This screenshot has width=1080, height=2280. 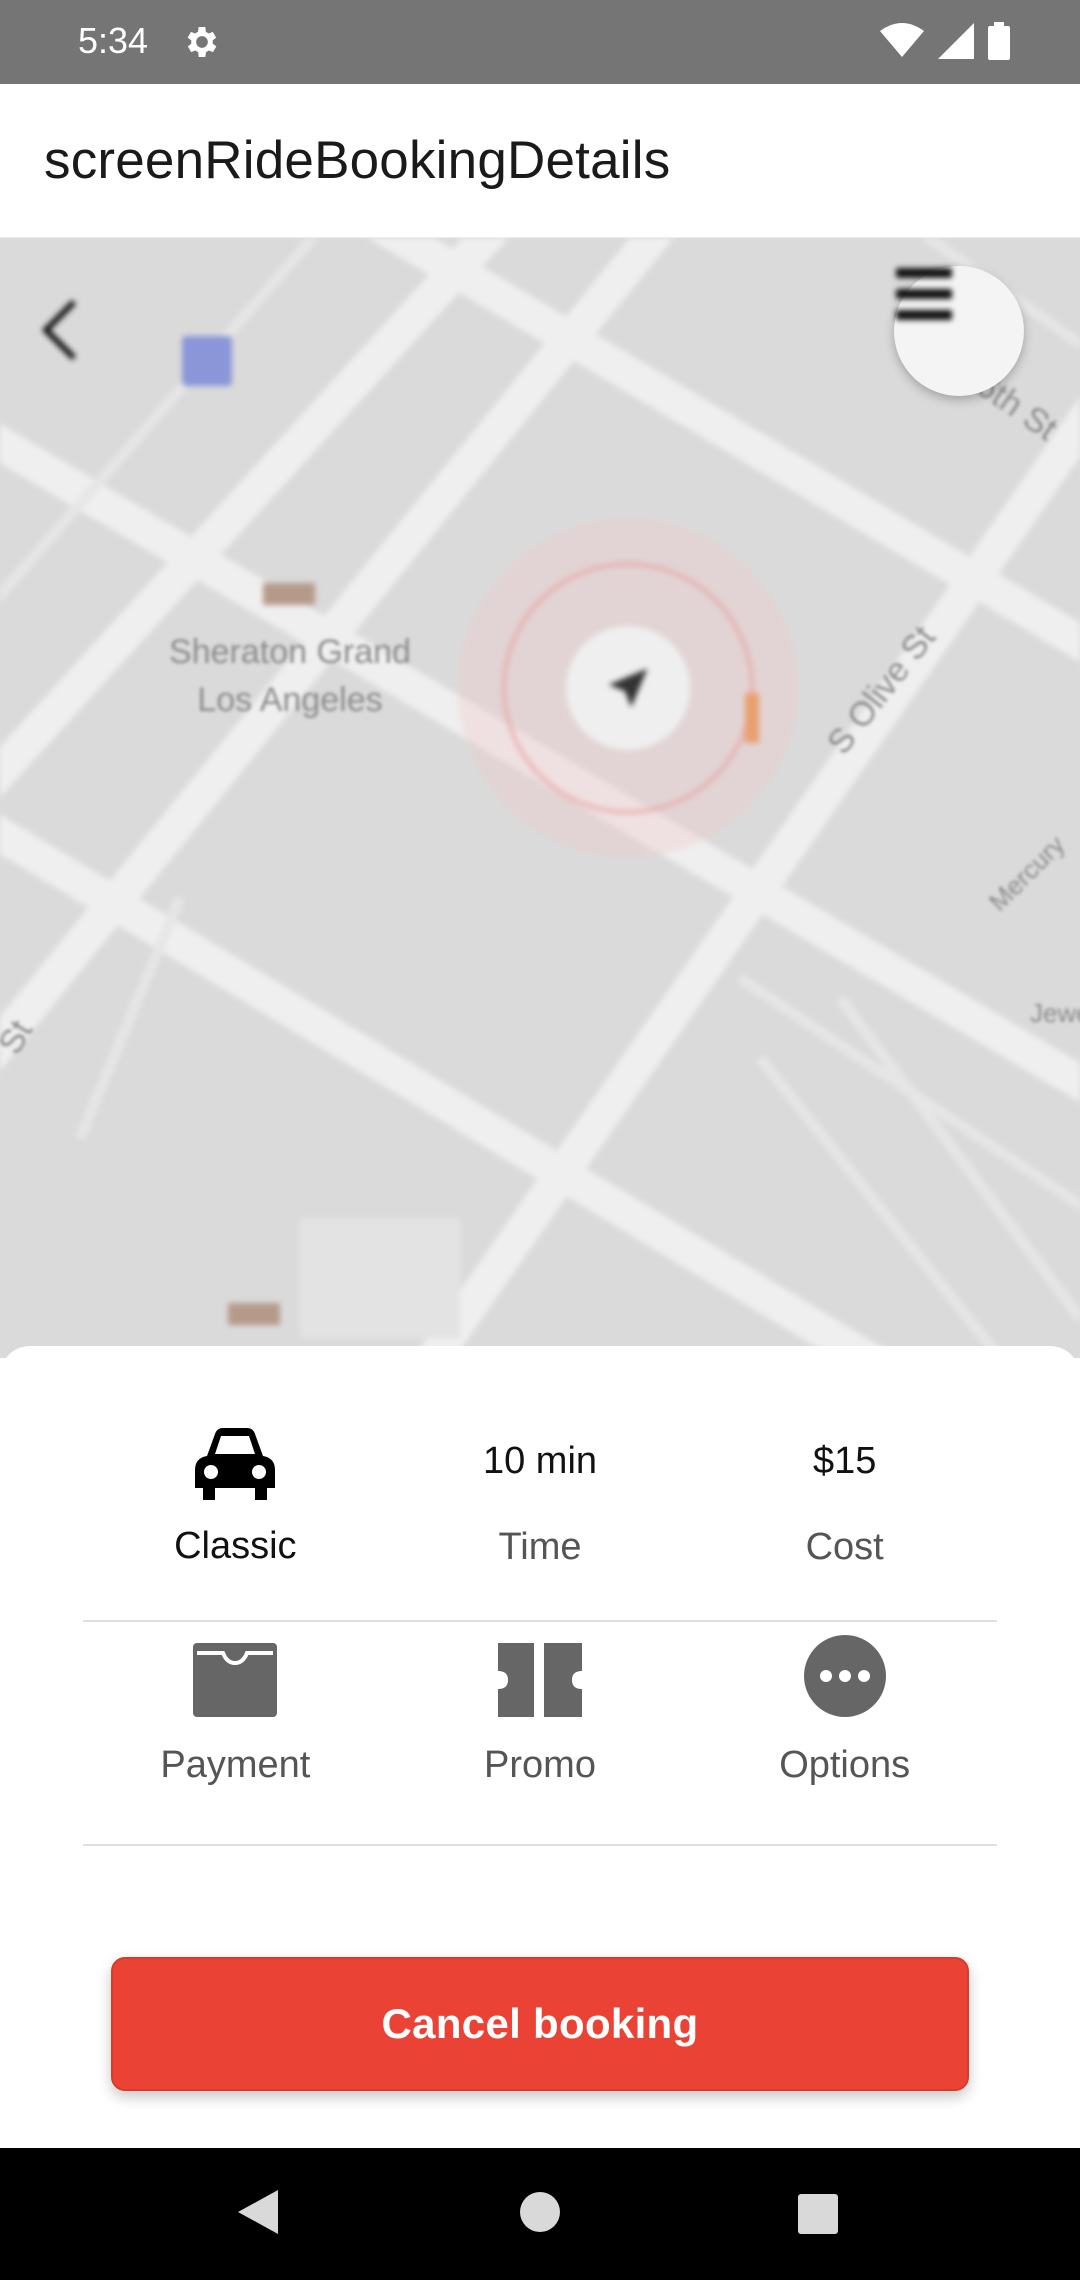 I want to click on more-horizontal-icon, so click(x=844, y=1678).